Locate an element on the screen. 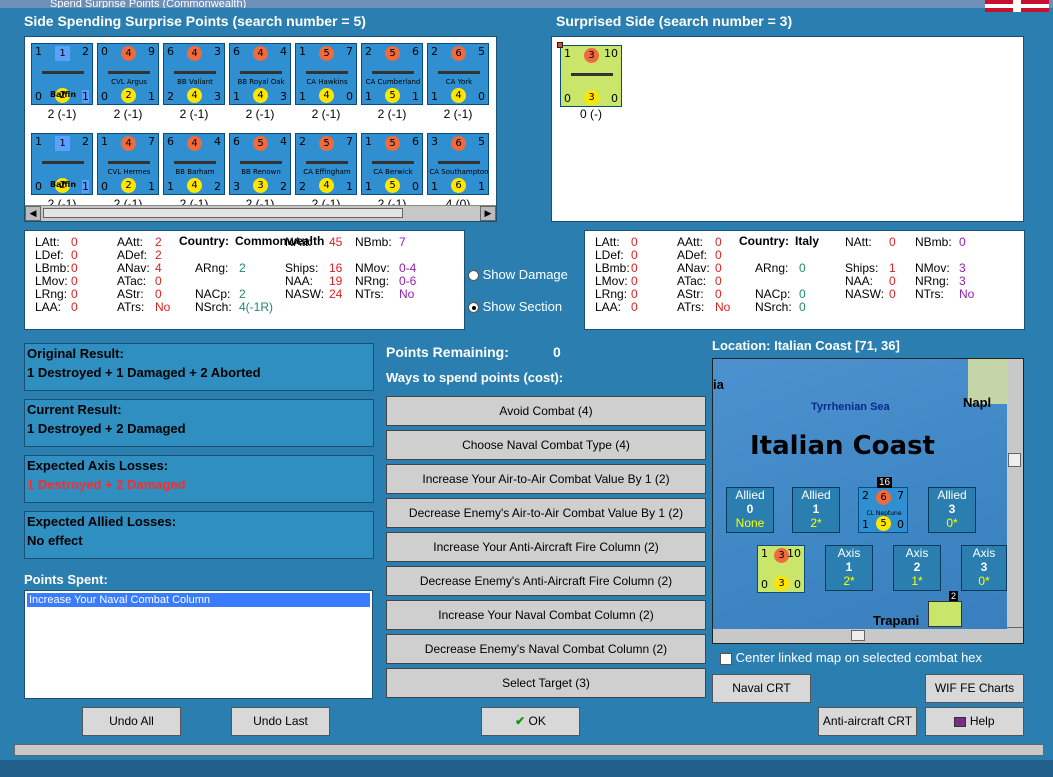  map-land-counter is located at coordinates (945, 614).